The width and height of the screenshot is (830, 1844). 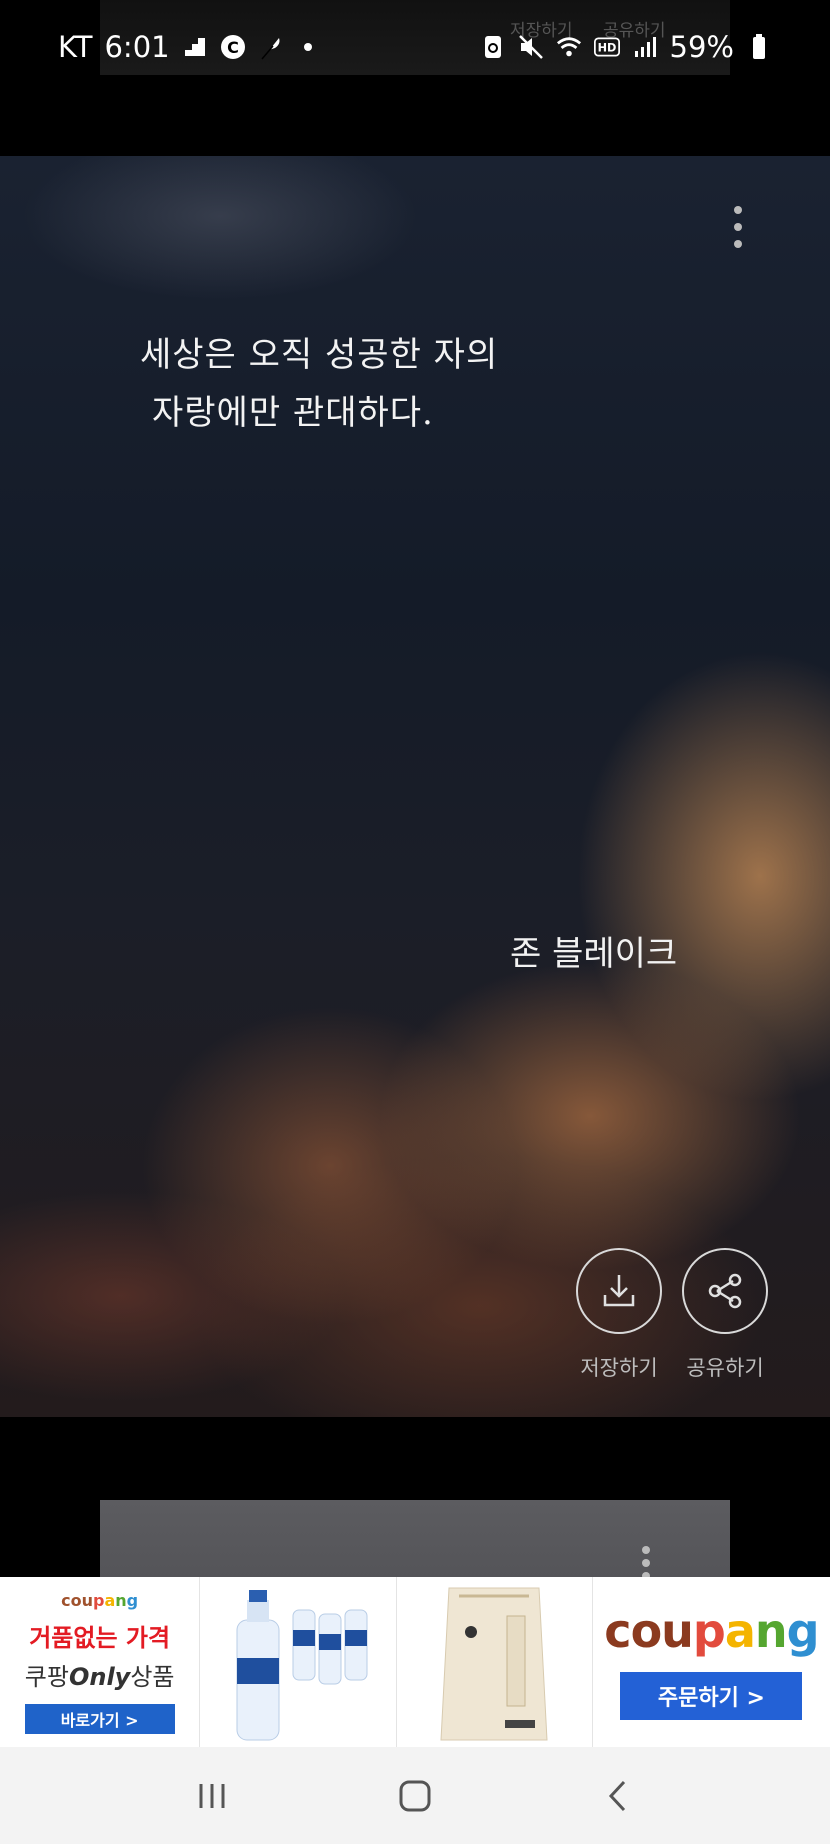 I want to click on download-icon, so click(x=619, y=1291).